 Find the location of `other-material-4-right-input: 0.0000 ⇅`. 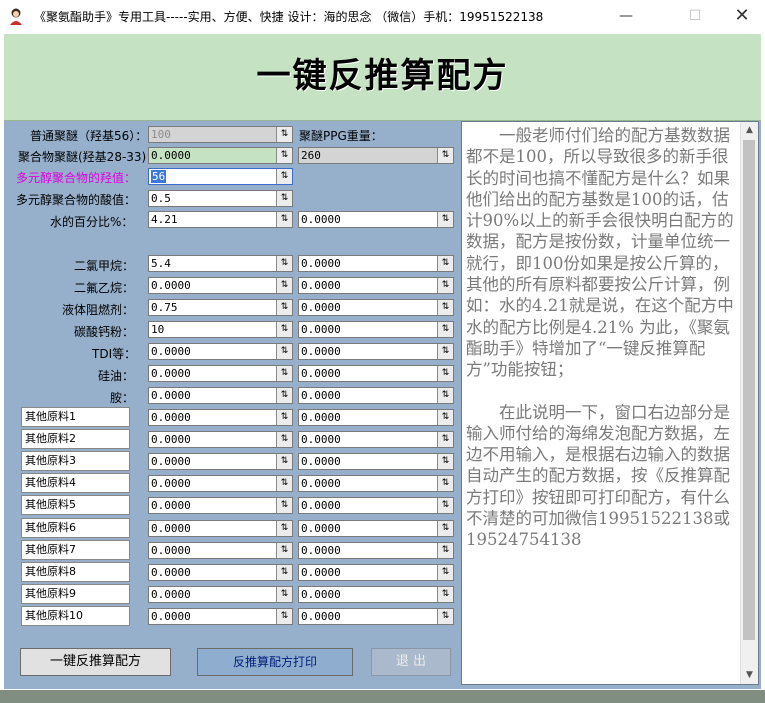

other-material-4-right-input: 0.0000 ⇅ is located at coordinates (376, 483).